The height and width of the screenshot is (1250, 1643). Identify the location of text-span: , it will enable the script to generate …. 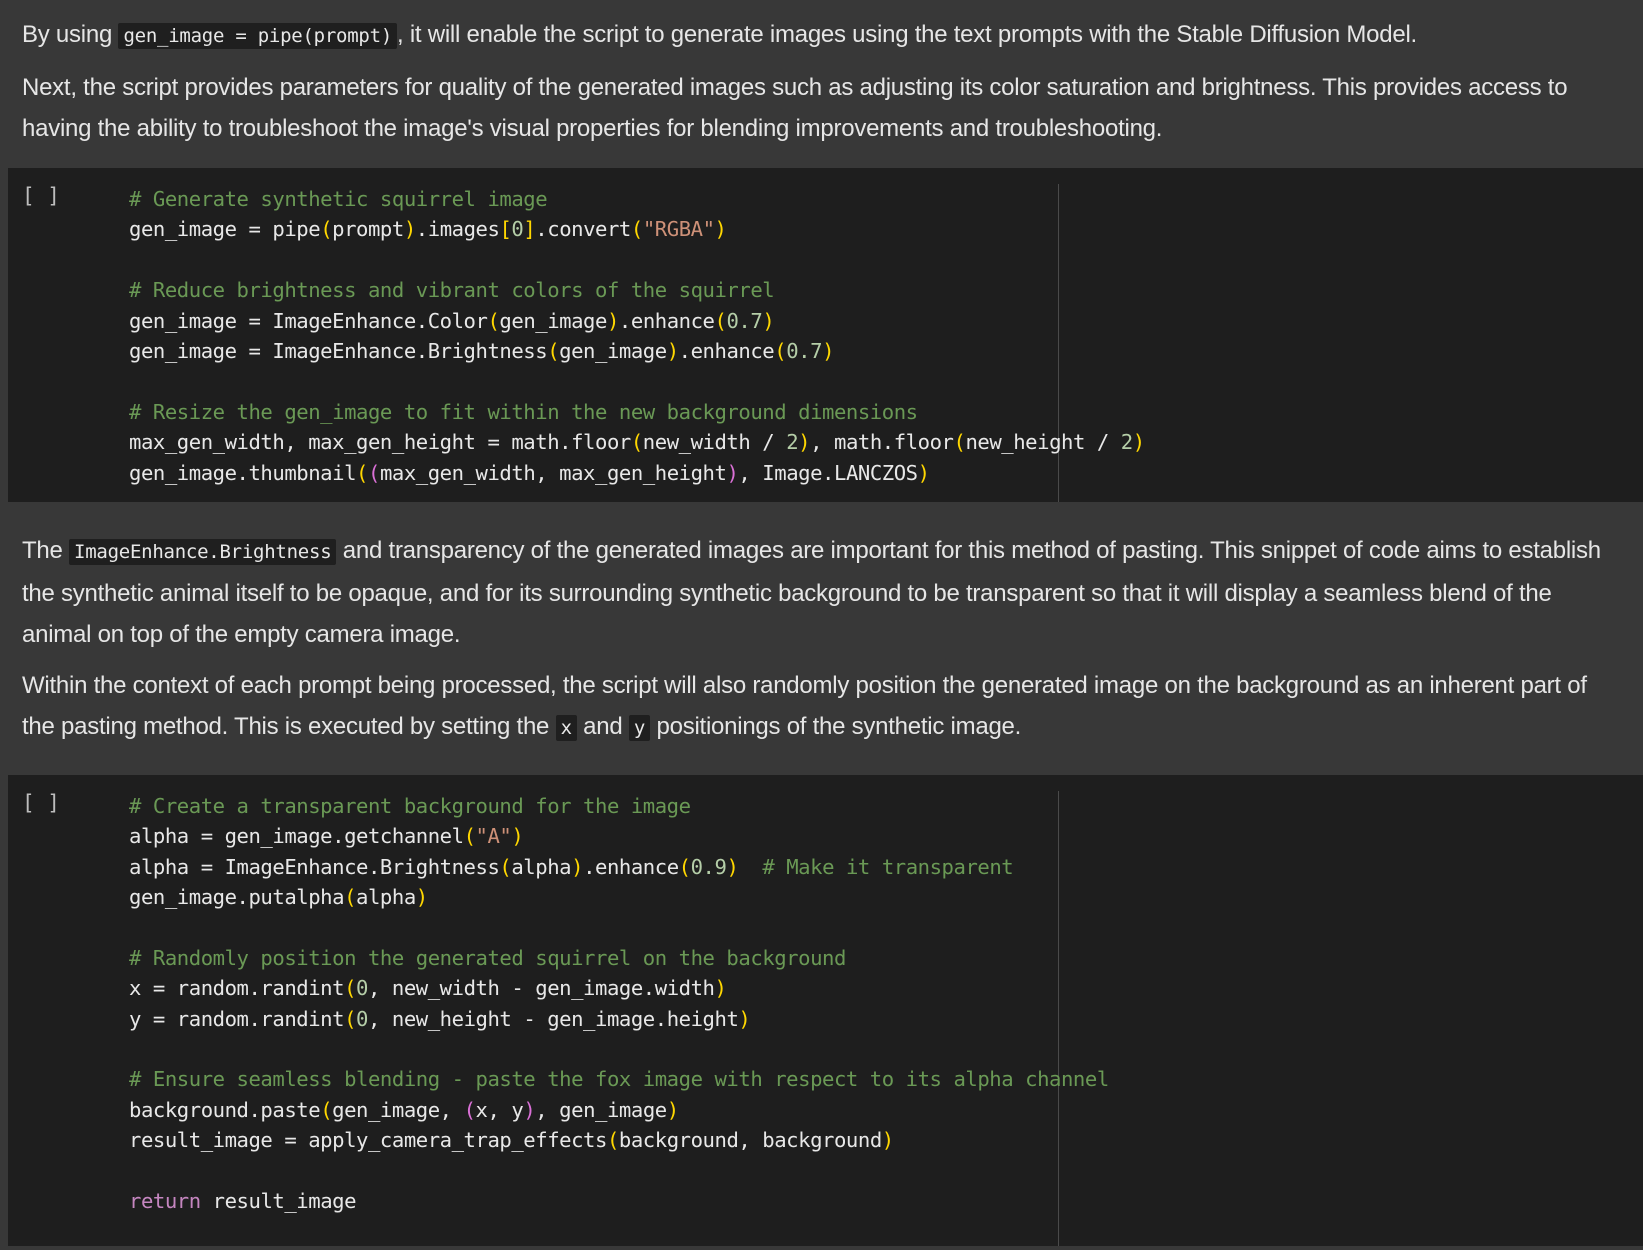
(907, 34).